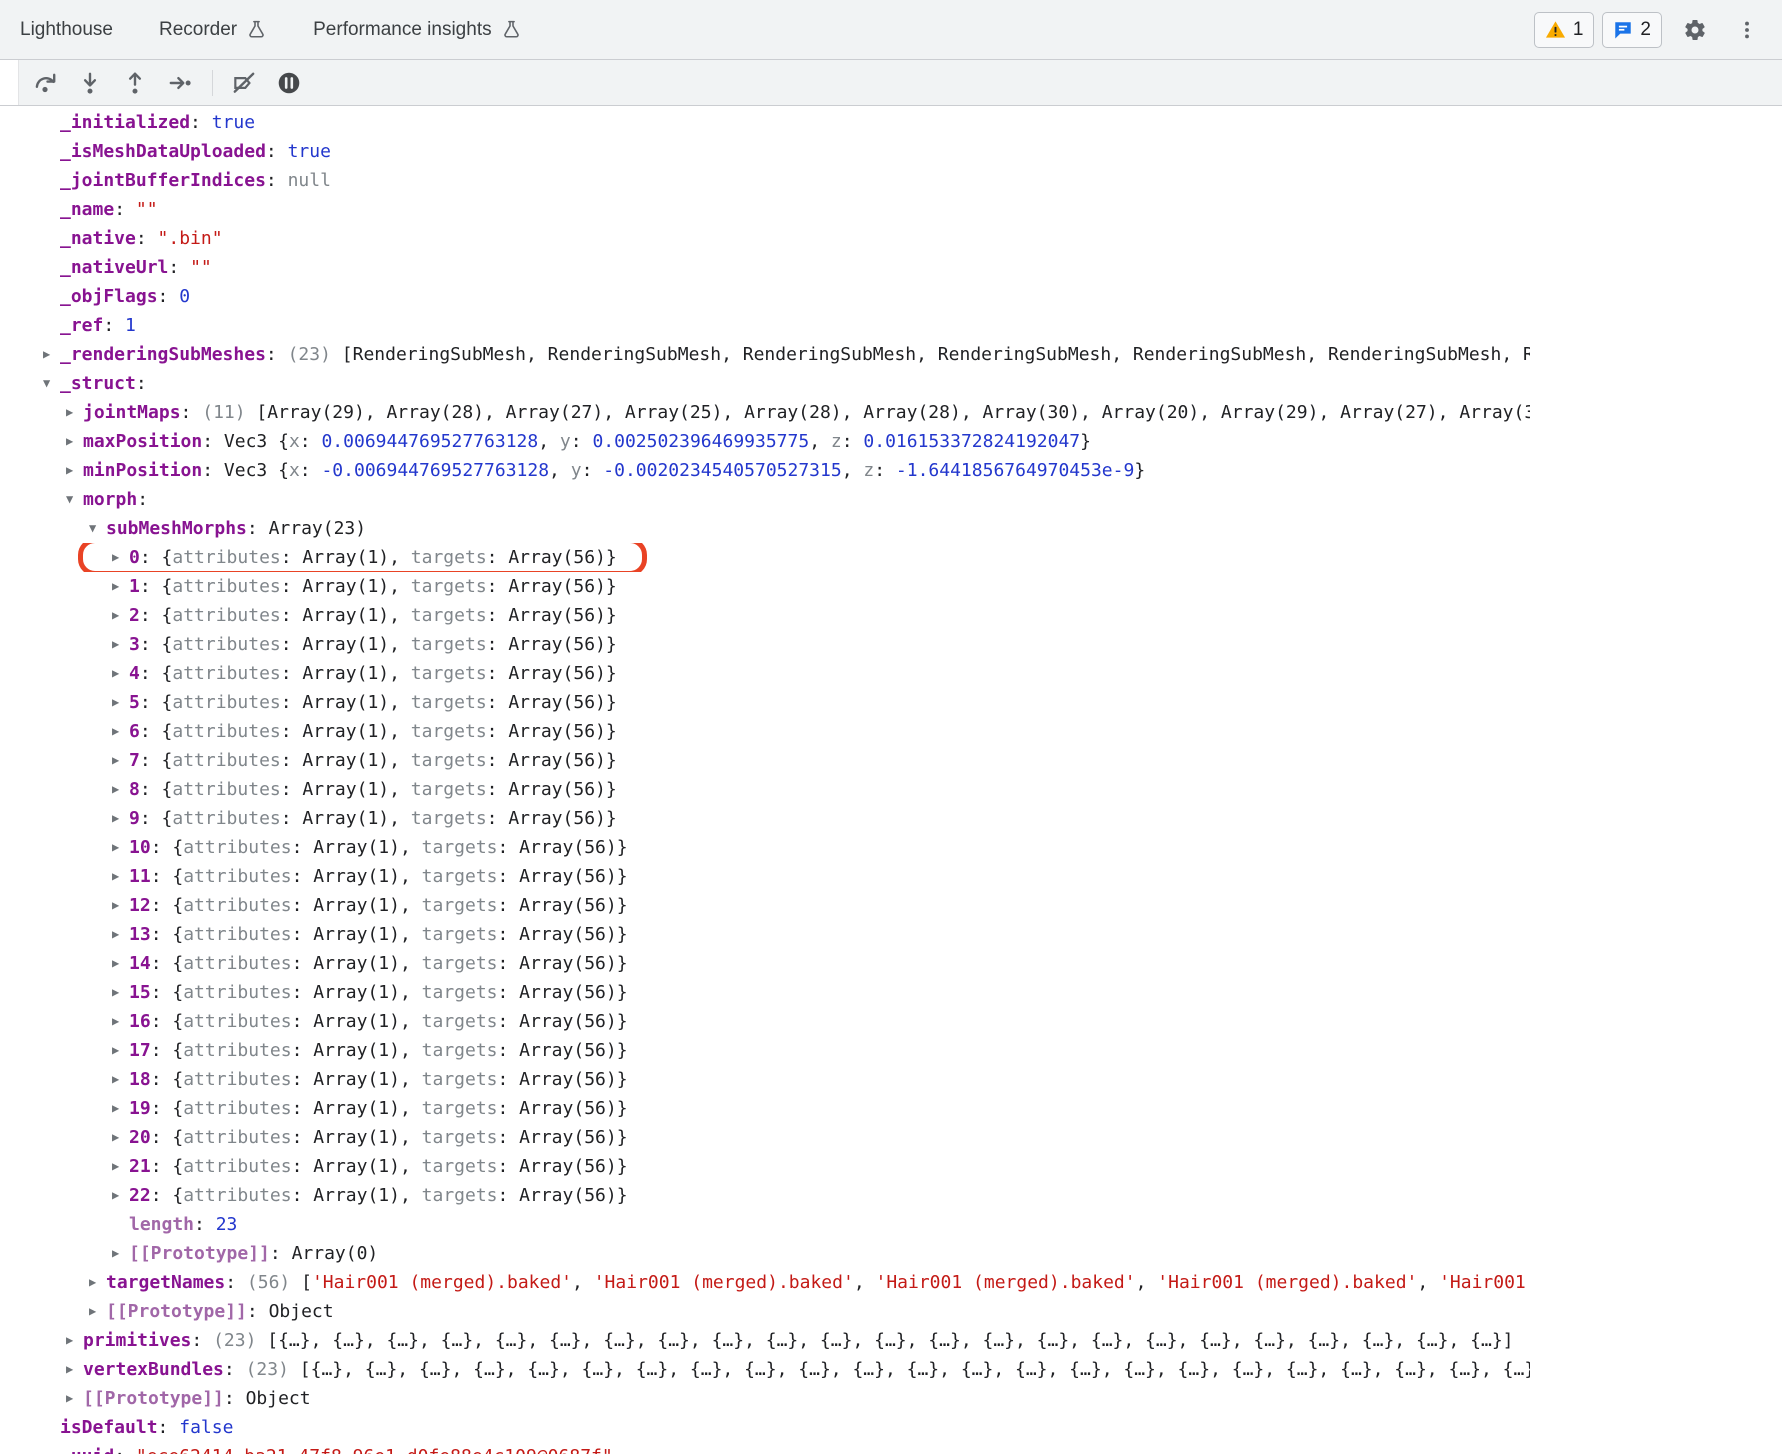  I want to click on property-name: 17, so click(140, 1050).